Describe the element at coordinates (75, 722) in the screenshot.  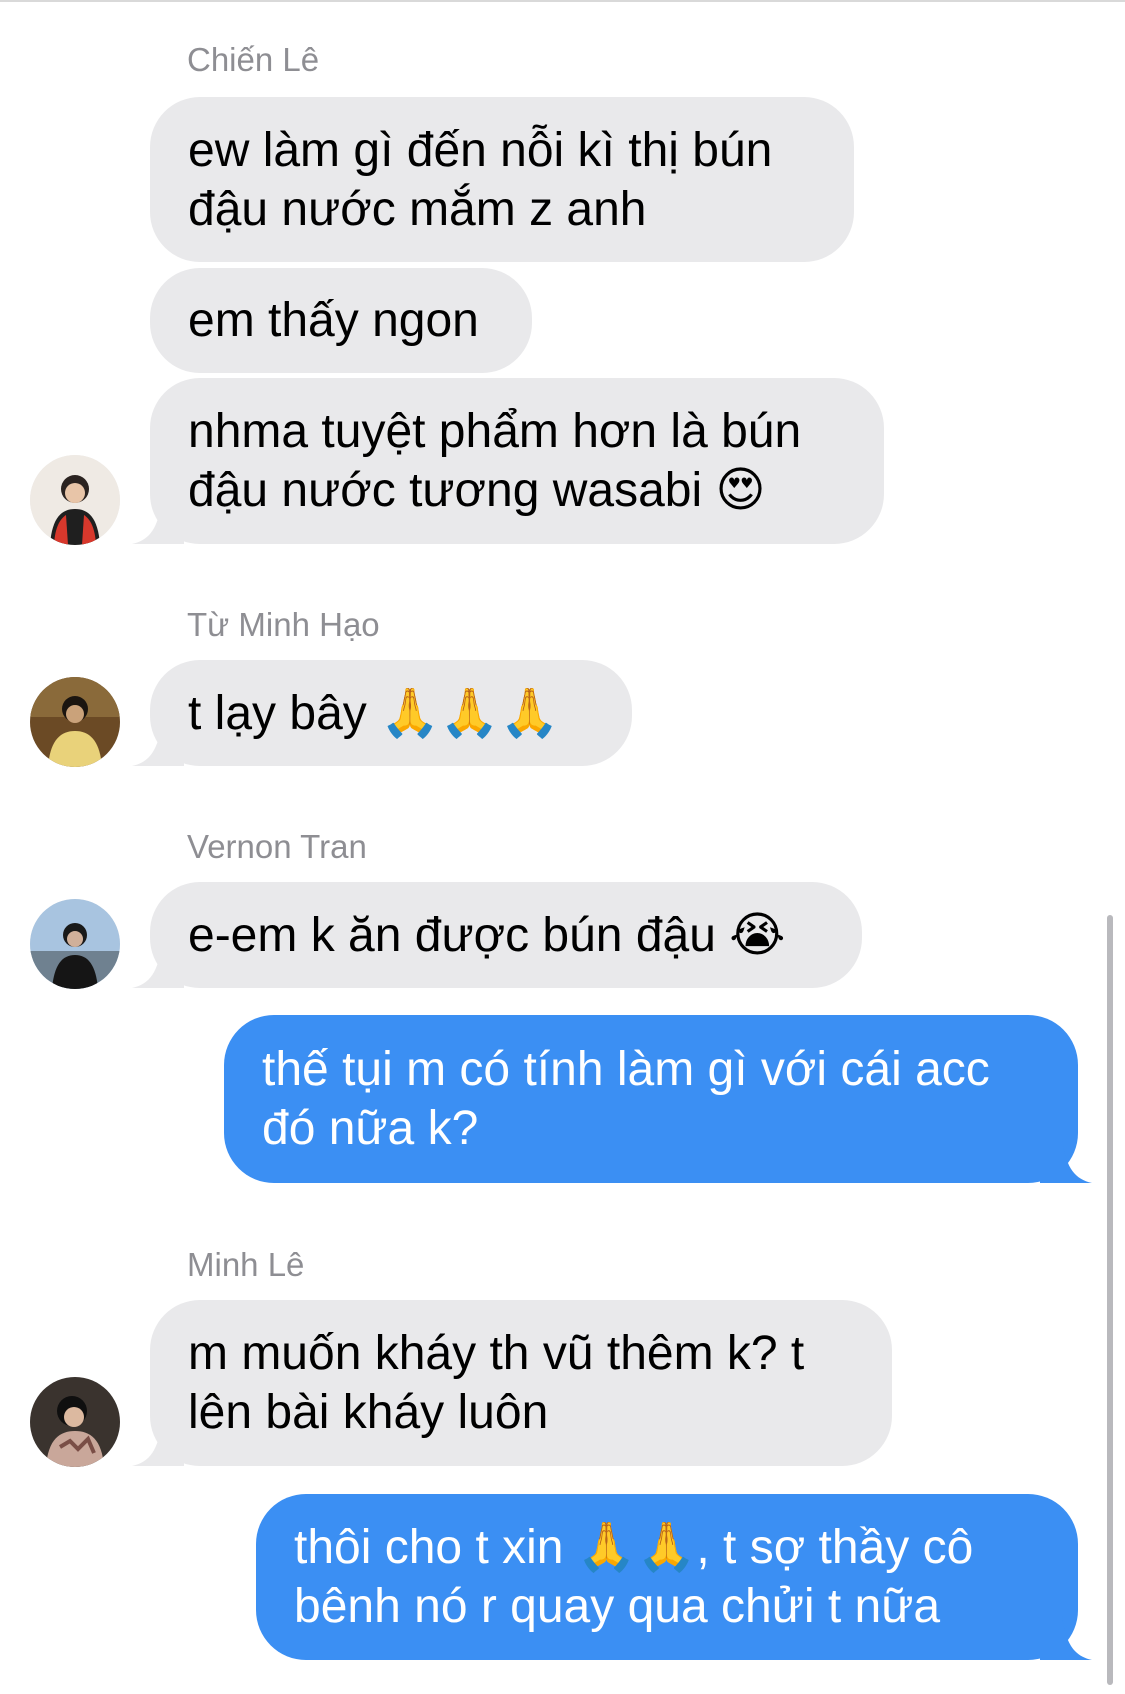
I see `avatar-tu-minh-hao` at that location.